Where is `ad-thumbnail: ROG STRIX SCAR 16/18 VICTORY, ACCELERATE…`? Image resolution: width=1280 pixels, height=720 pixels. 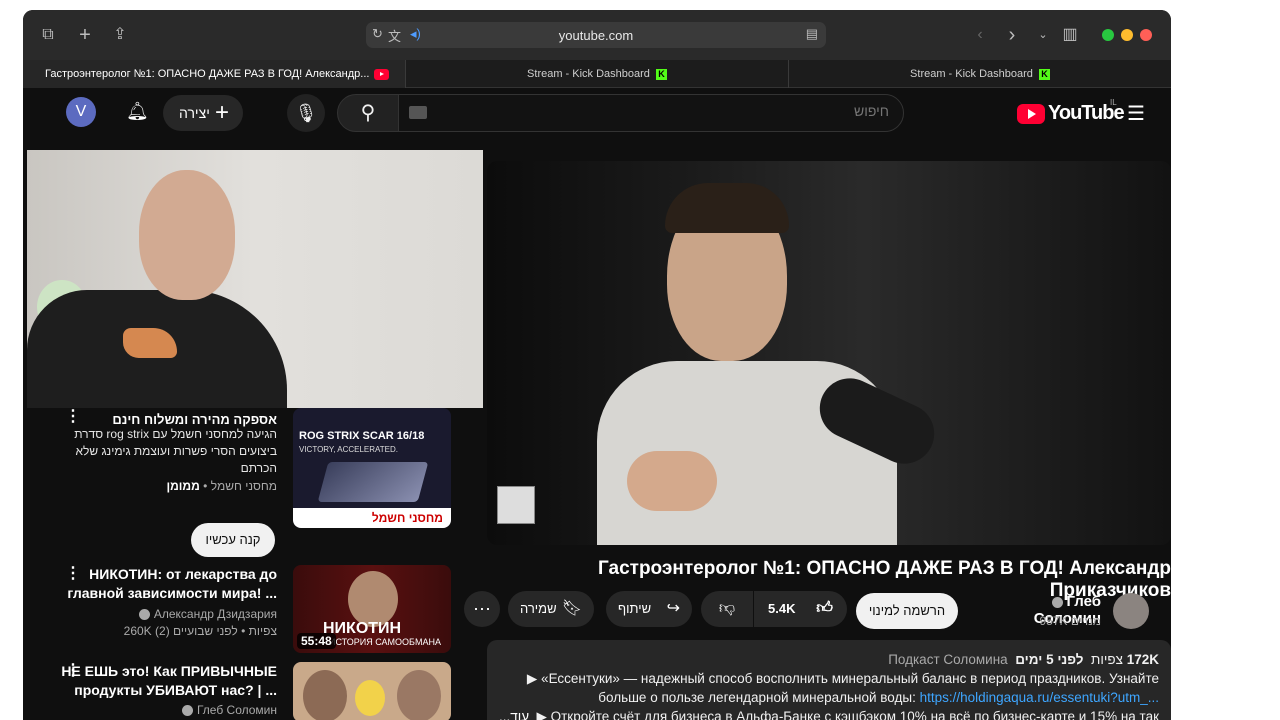 ad-thumbnail: ROG STRIX SCAR 16/18 VICTORY, ACCELERATE… is located at coordinates (372, 468).